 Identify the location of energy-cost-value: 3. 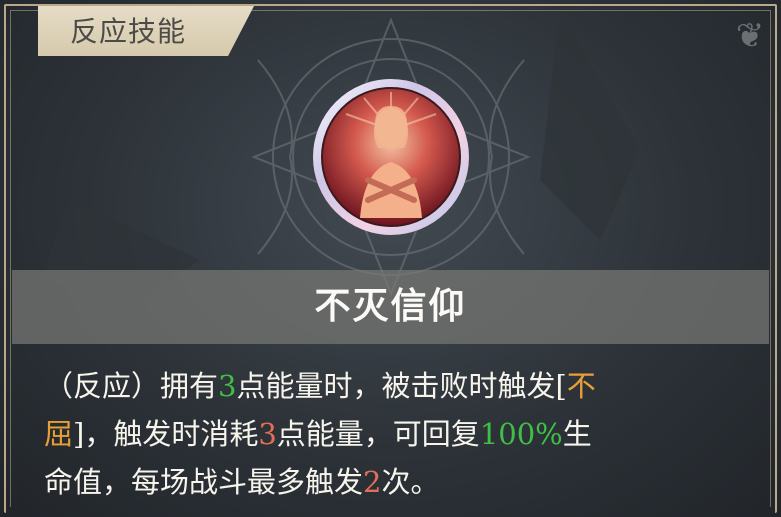
(267, 434).